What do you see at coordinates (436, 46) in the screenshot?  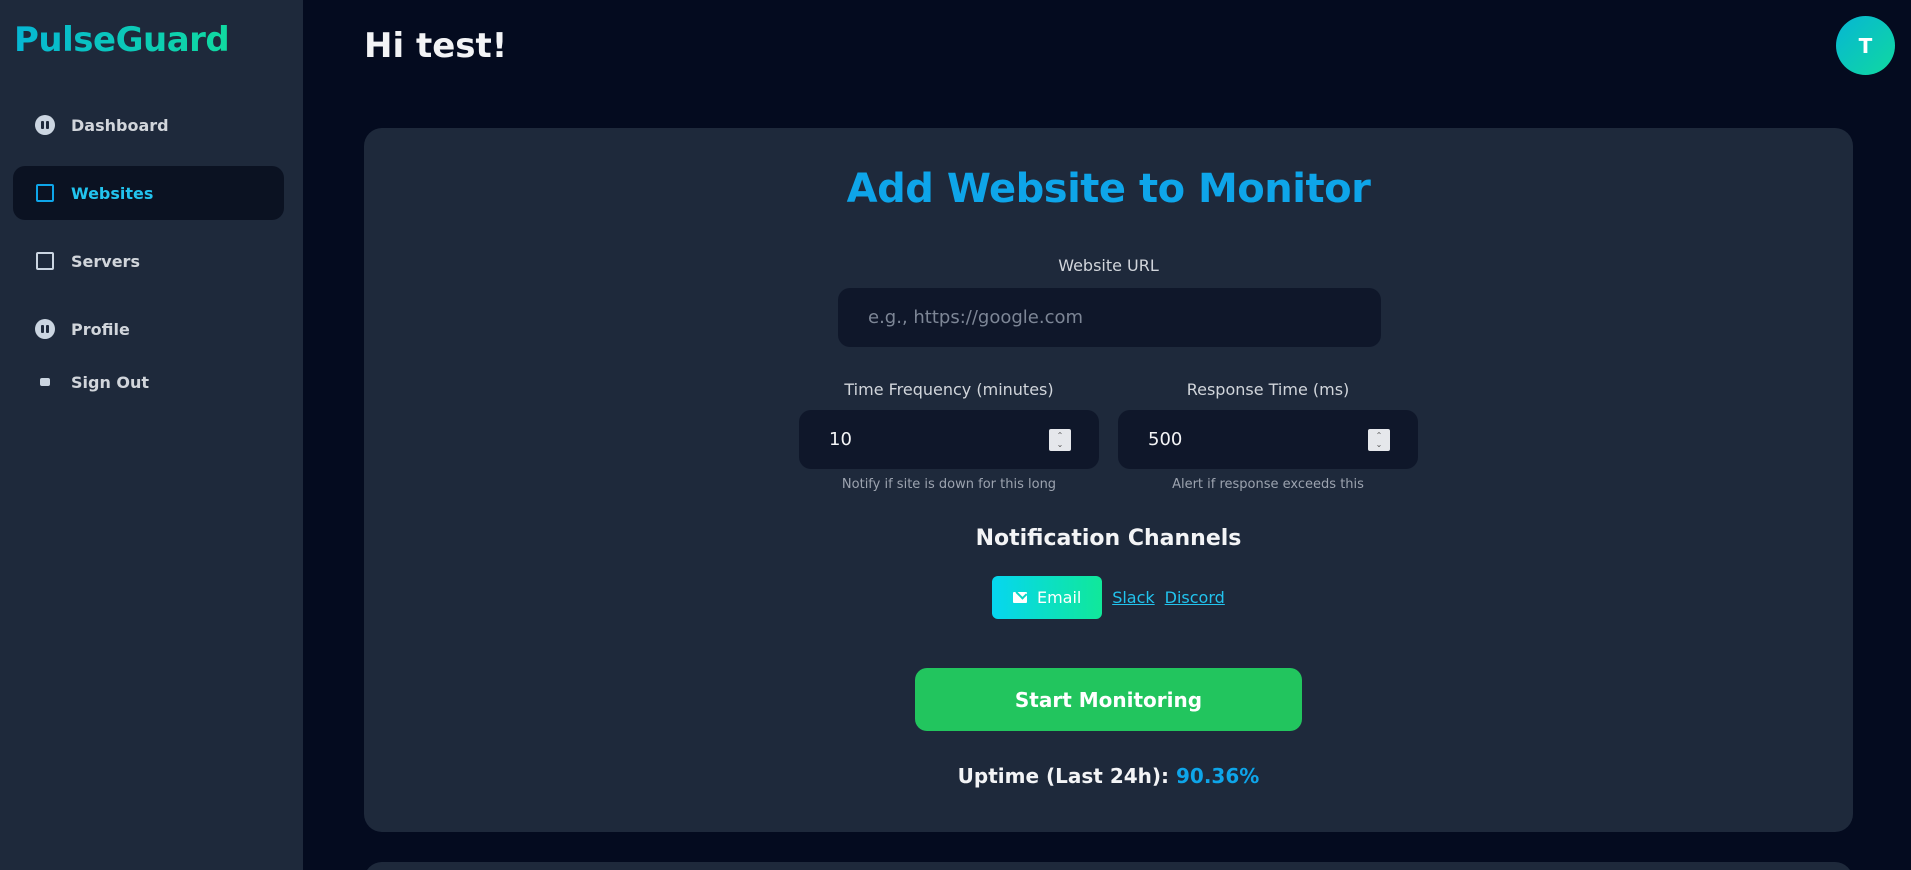 I see `page-greeting: Hi test!` at bounding box center [436, 46].